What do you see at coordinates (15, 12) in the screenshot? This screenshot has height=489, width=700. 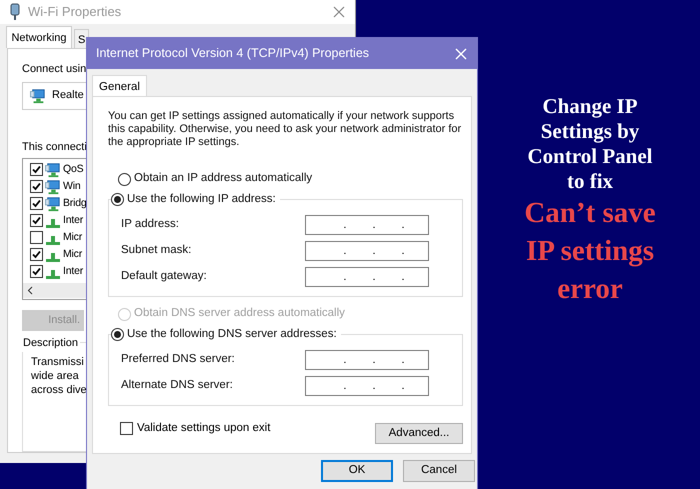 I see `wifi-adapter-icon` at bounding box center [15, 12].